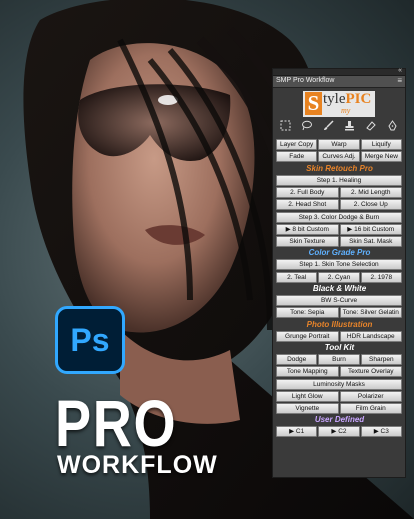 The height and width of the screenshot is (519, 414). Describe the element at coordinates (381, 144) in the screenshot. I see `liquify-button: Liquify` at that location.